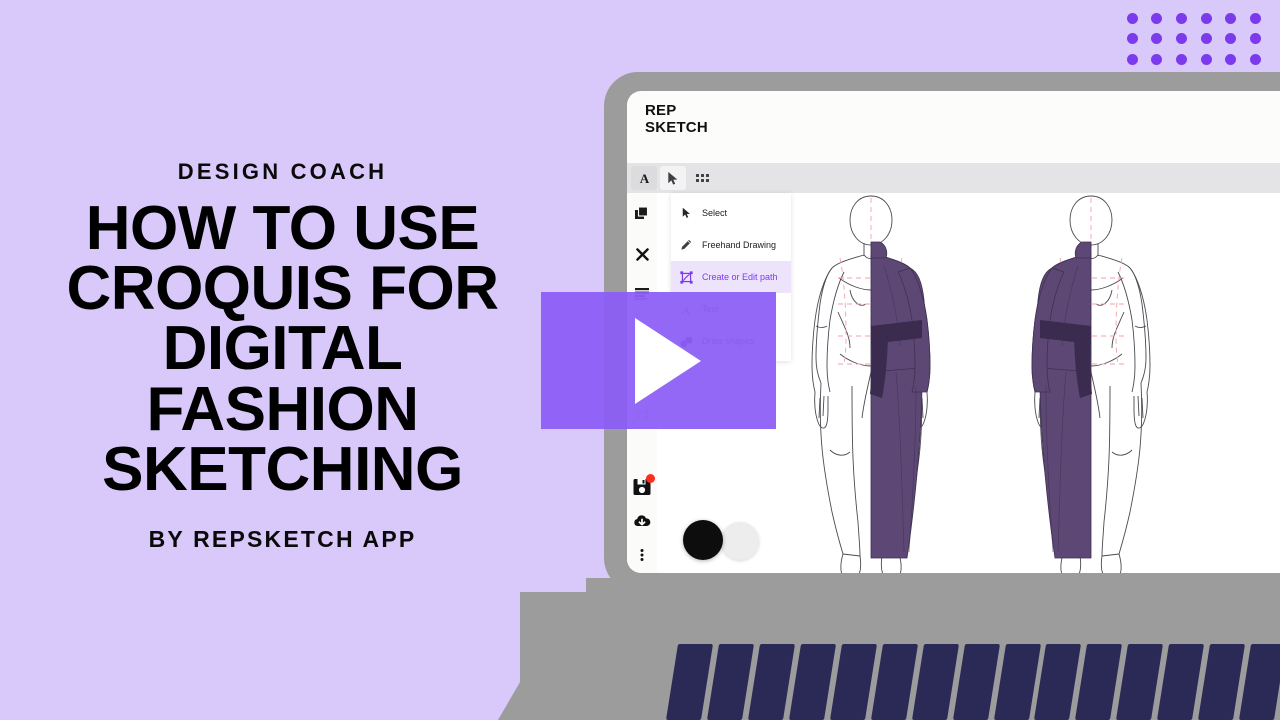 The height and width of the screenshot is (720, 1280). Describe the element at coordinates (740, 541) in the screenshot. I see `stroke-color-swatch` at that location.